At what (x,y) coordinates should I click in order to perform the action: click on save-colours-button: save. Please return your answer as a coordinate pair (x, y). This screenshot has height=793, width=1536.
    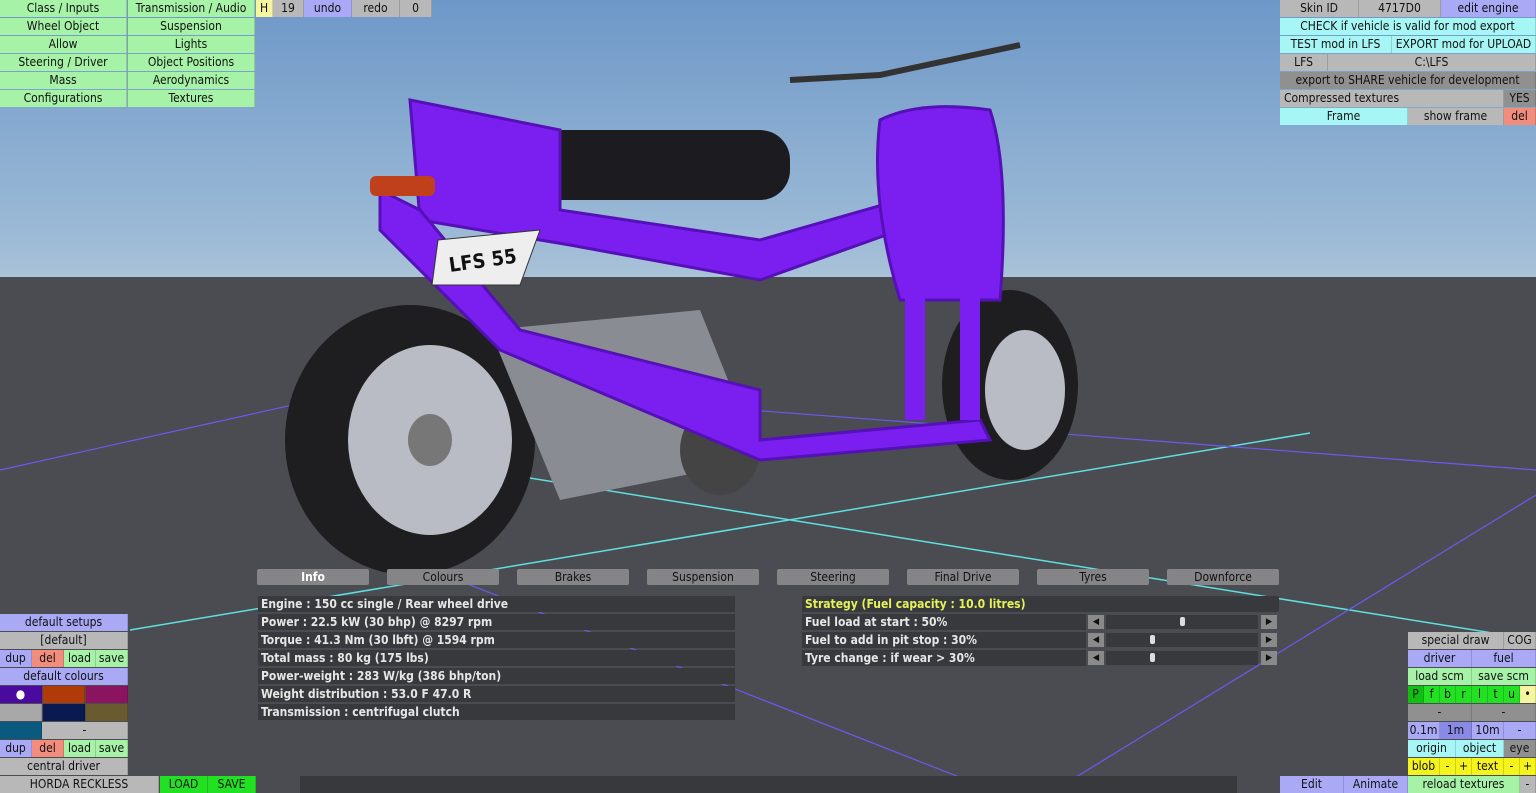
    Looking at the image, I should click on (112, 748).